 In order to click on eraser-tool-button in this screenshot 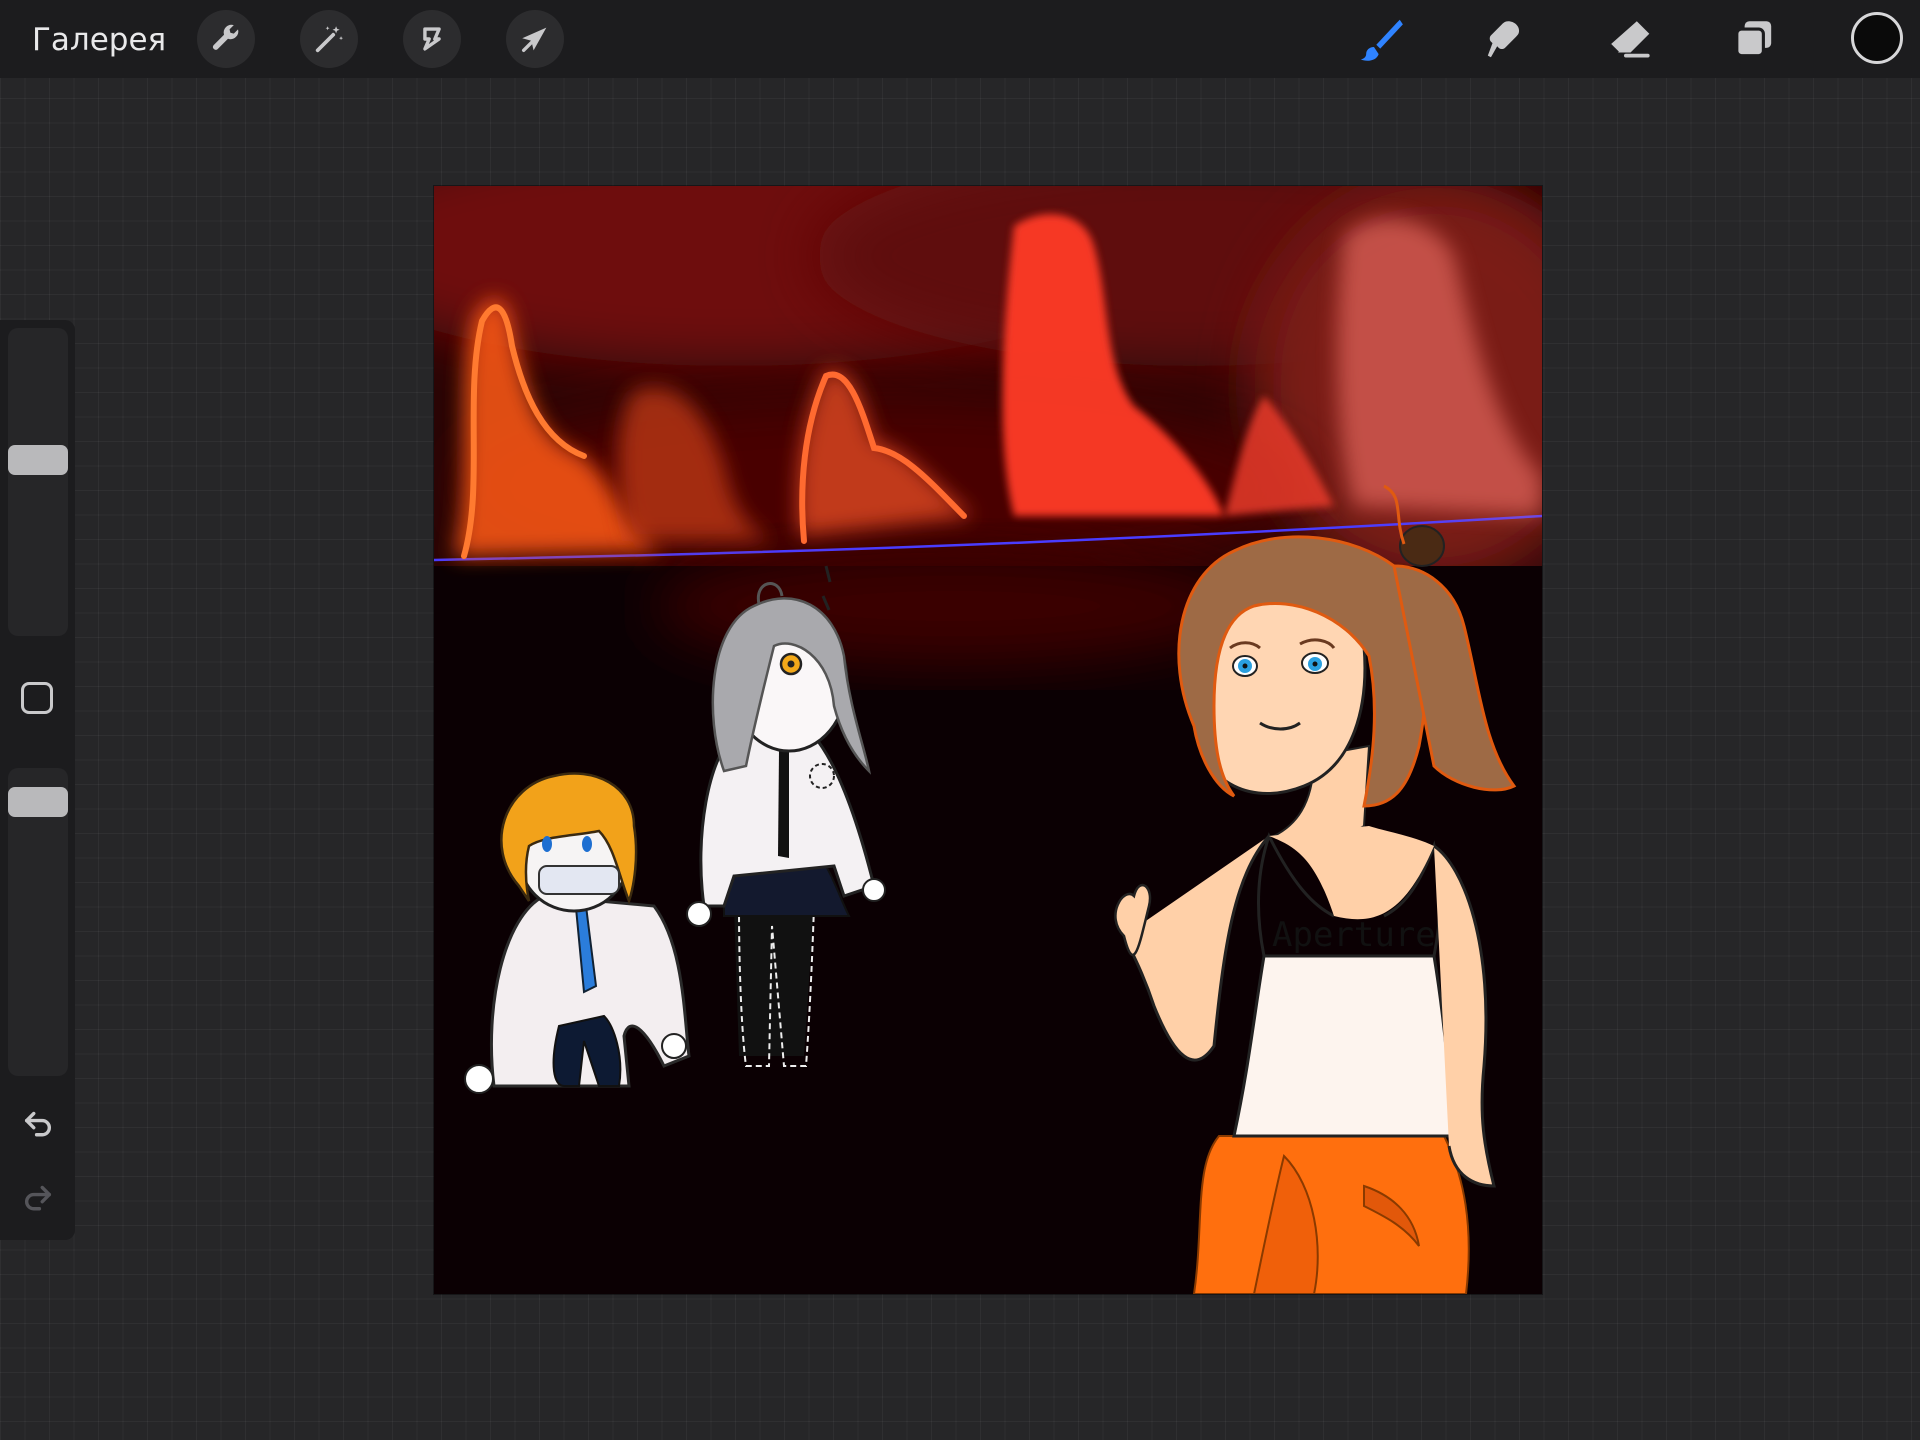, I will do `click(1629, 40)`.